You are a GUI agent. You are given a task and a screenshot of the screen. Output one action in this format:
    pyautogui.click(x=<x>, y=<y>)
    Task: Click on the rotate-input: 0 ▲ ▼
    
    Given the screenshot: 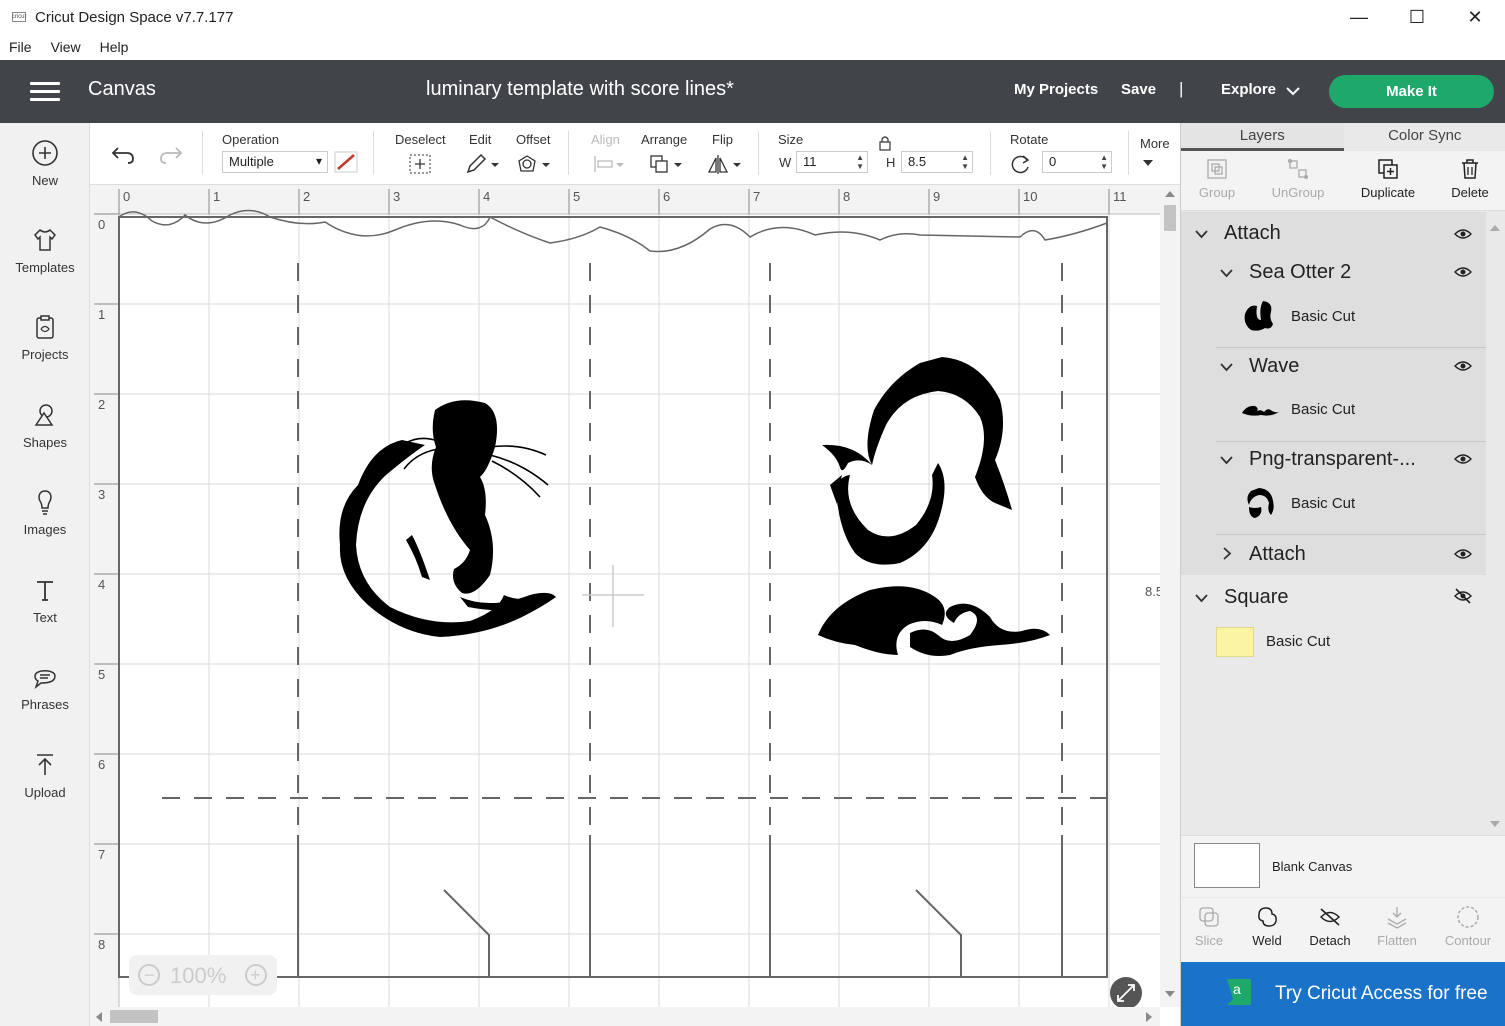 What is the action you would take?
    pyautogui.click(x=1077, y=162)
    